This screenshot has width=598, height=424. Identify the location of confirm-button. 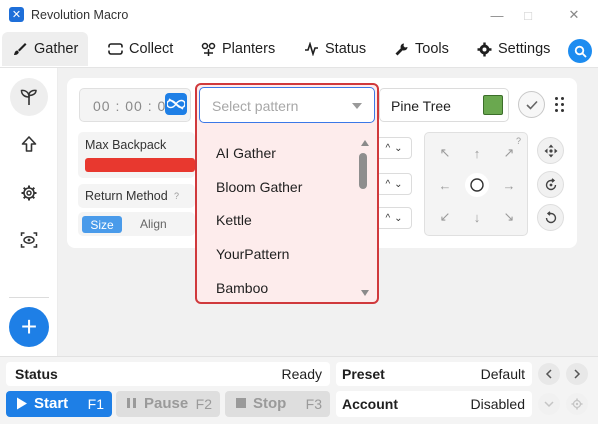
(531, 104).